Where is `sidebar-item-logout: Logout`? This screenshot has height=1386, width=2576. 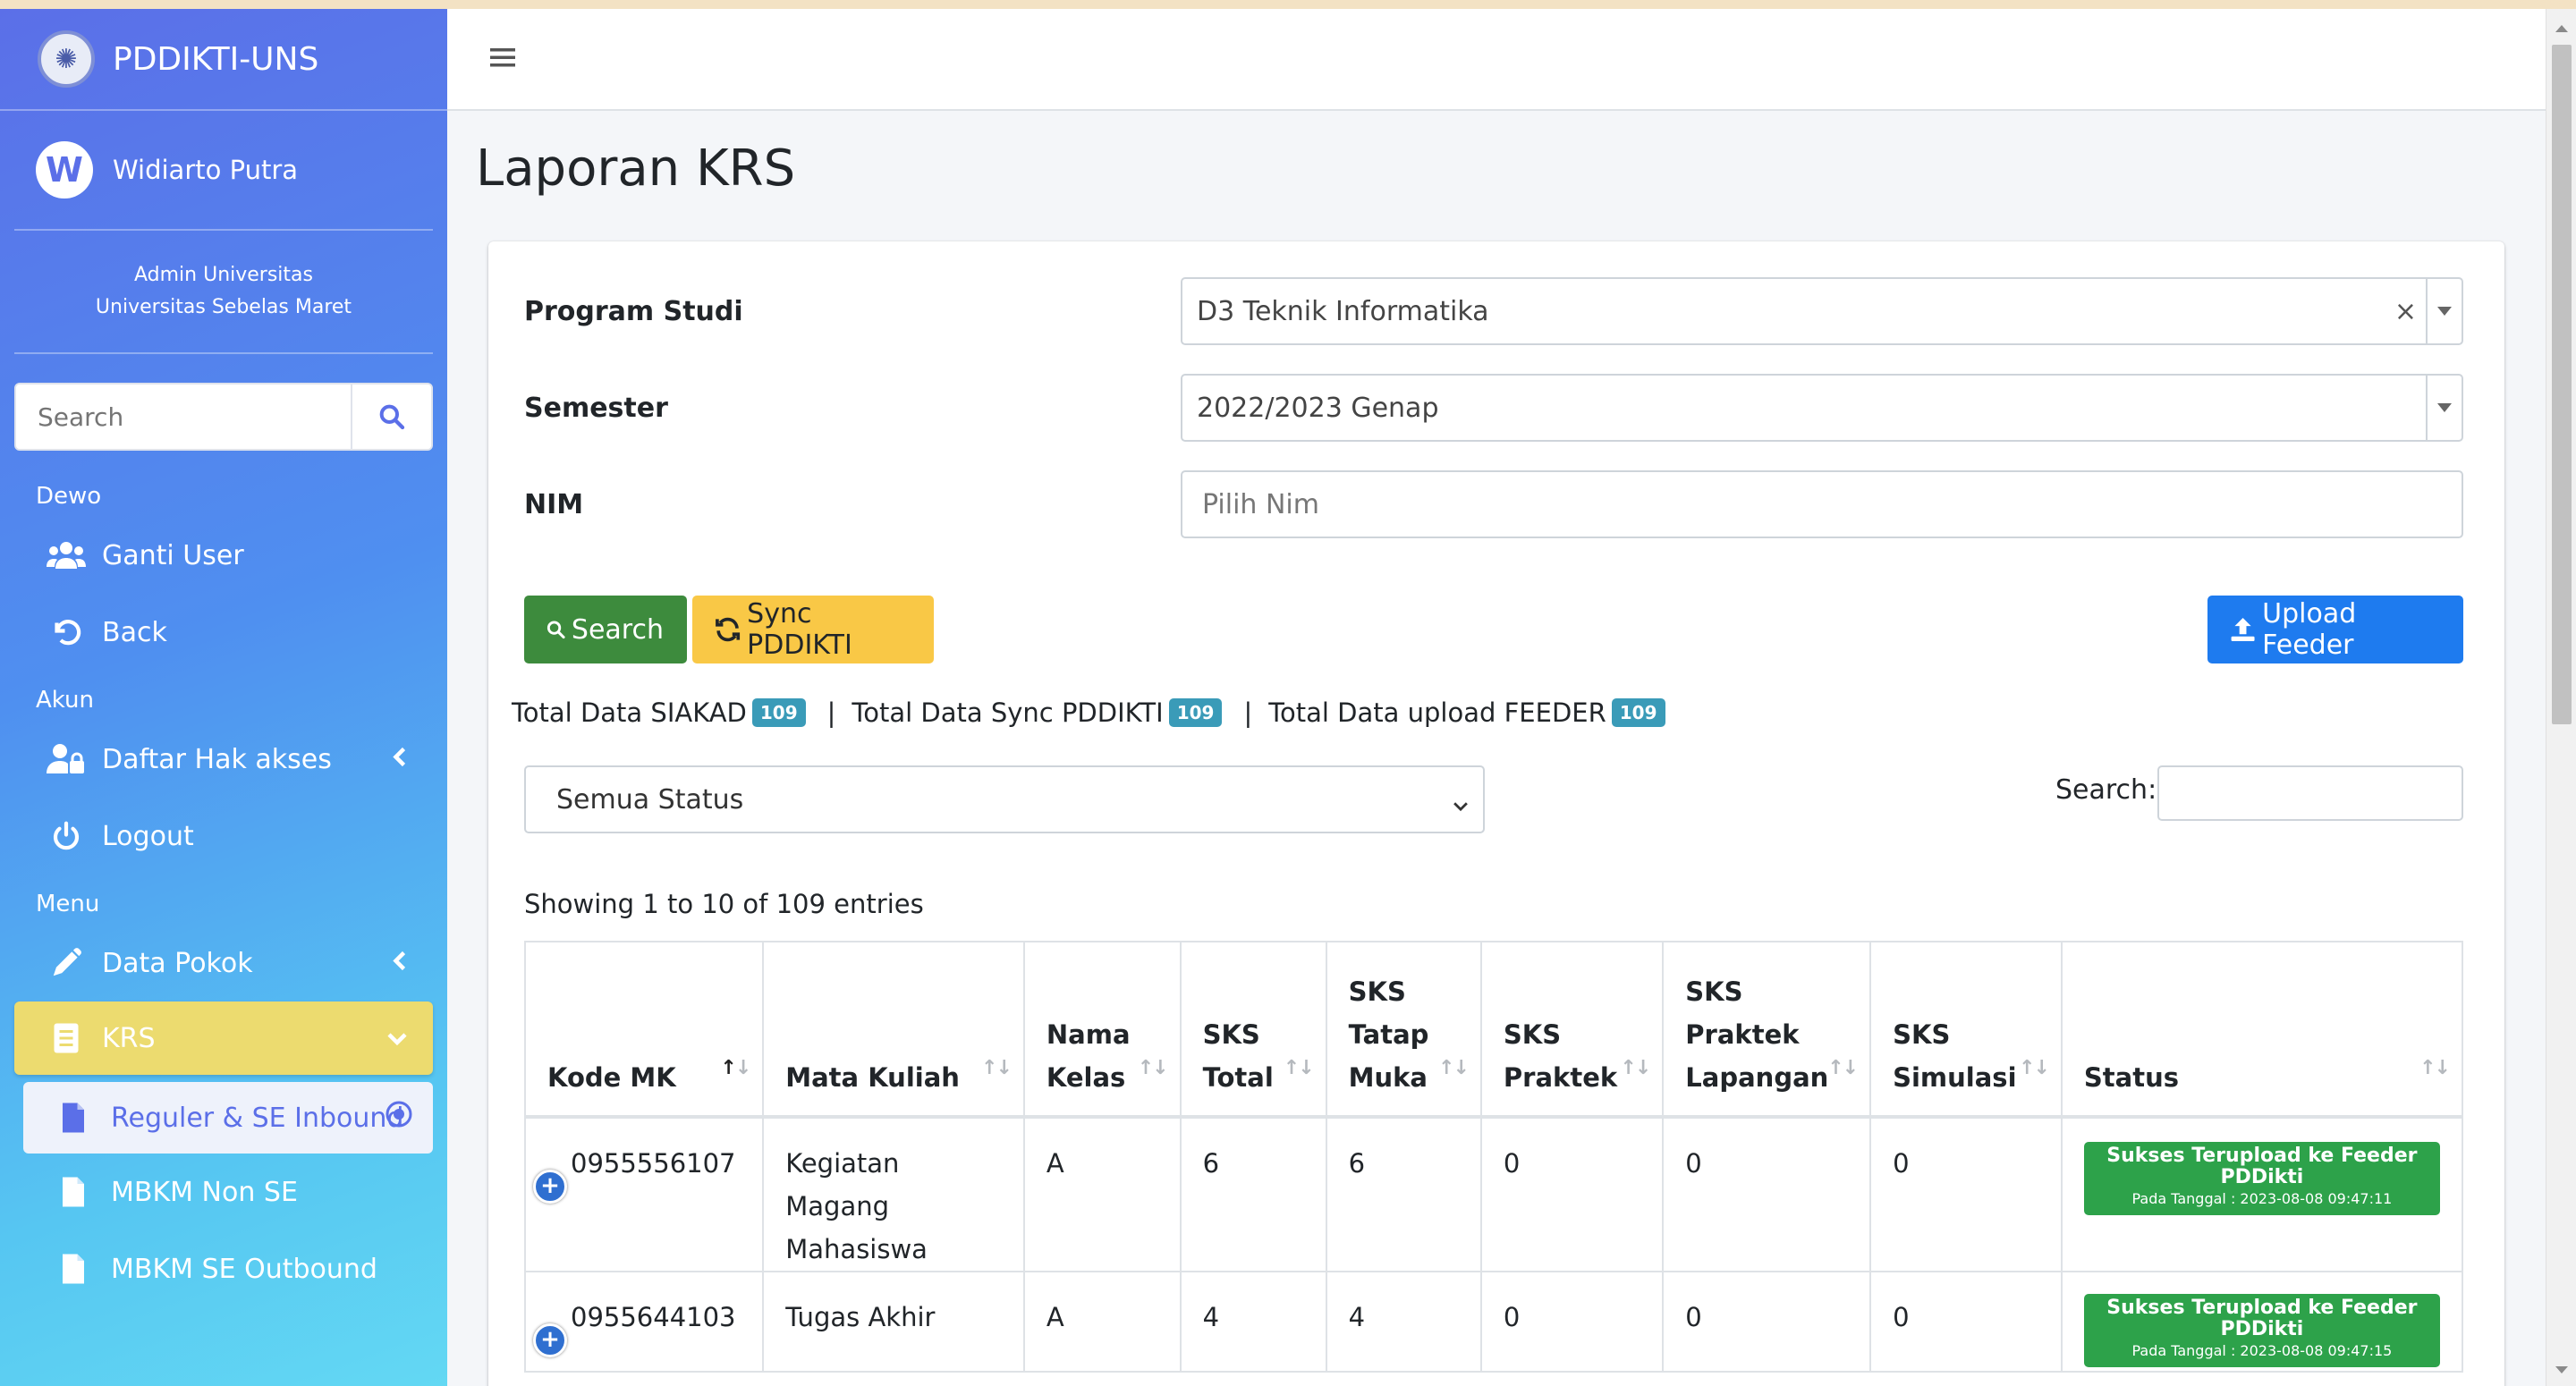
sidebar-item-logout: Logout is located at coordinates (223, 836).